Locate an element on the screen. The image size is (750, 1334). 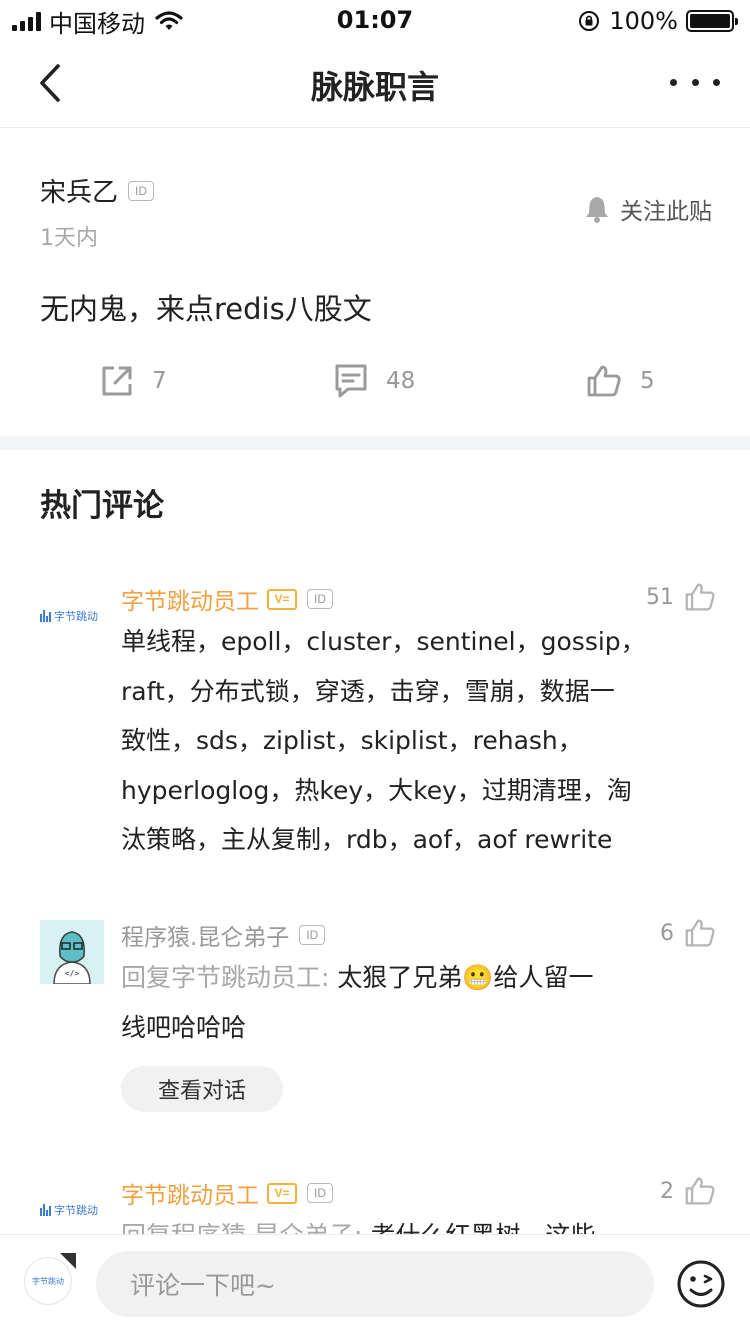
avatar-switch-corner-icon is located at coordinates (68, 1261).